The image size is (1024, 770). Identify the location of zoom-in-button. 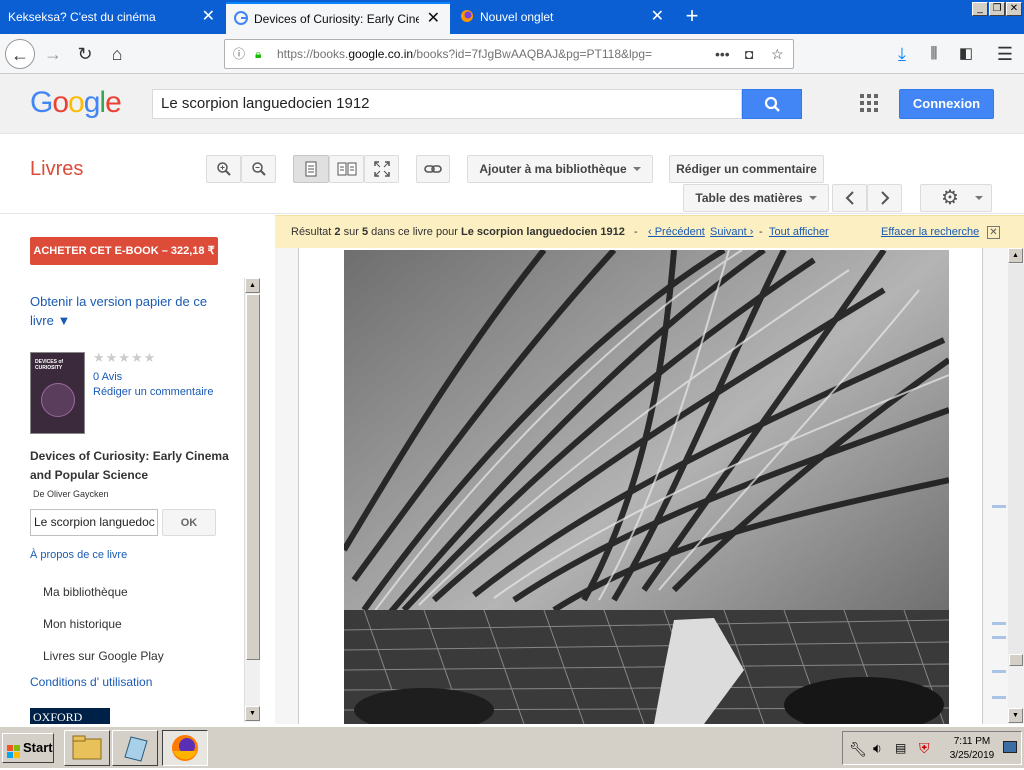
(223, 169).